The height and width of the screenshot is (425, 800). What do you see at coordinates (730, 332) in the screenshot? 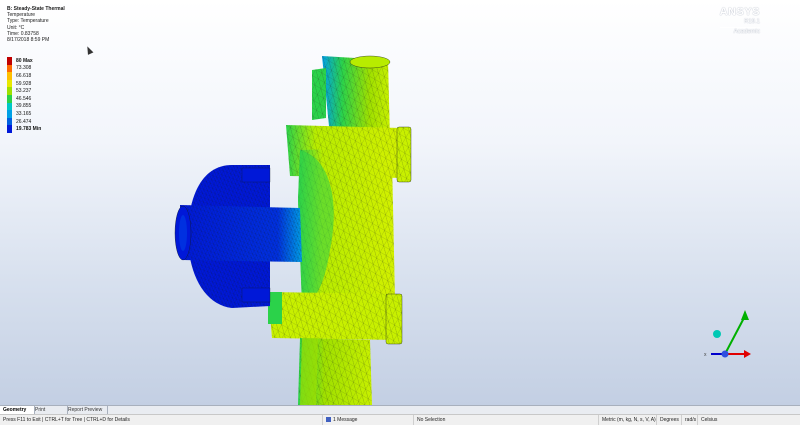
I see `axis-triad: x` at bounding box center [730, 332].